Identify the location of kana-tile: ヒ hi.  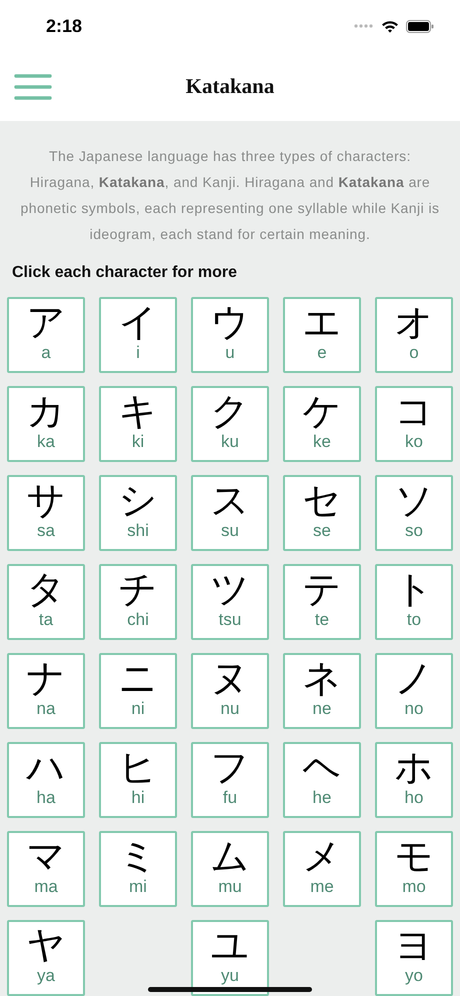
(138, 780).